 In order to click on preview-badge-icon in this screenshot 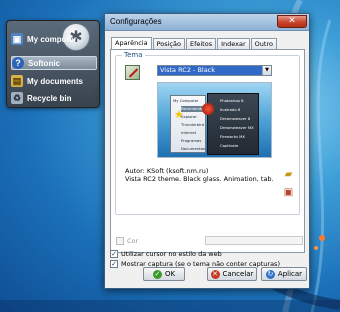, I will do `click(208, 109)`.